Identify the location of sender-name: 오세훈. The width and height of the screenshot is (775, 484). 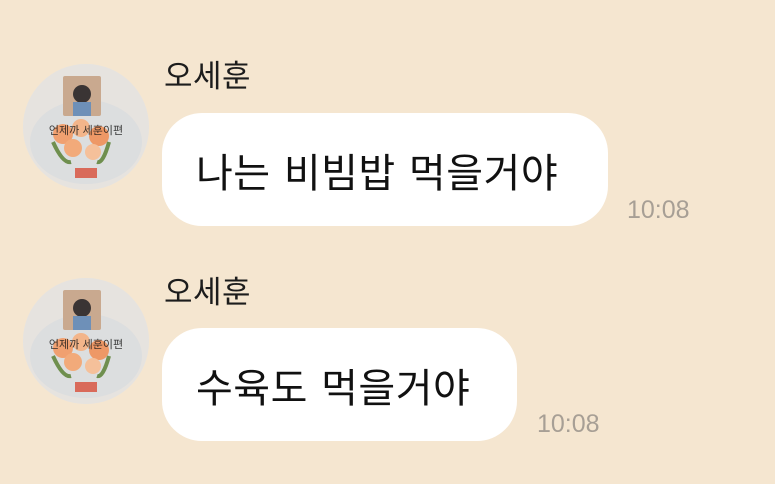
(208, 293).